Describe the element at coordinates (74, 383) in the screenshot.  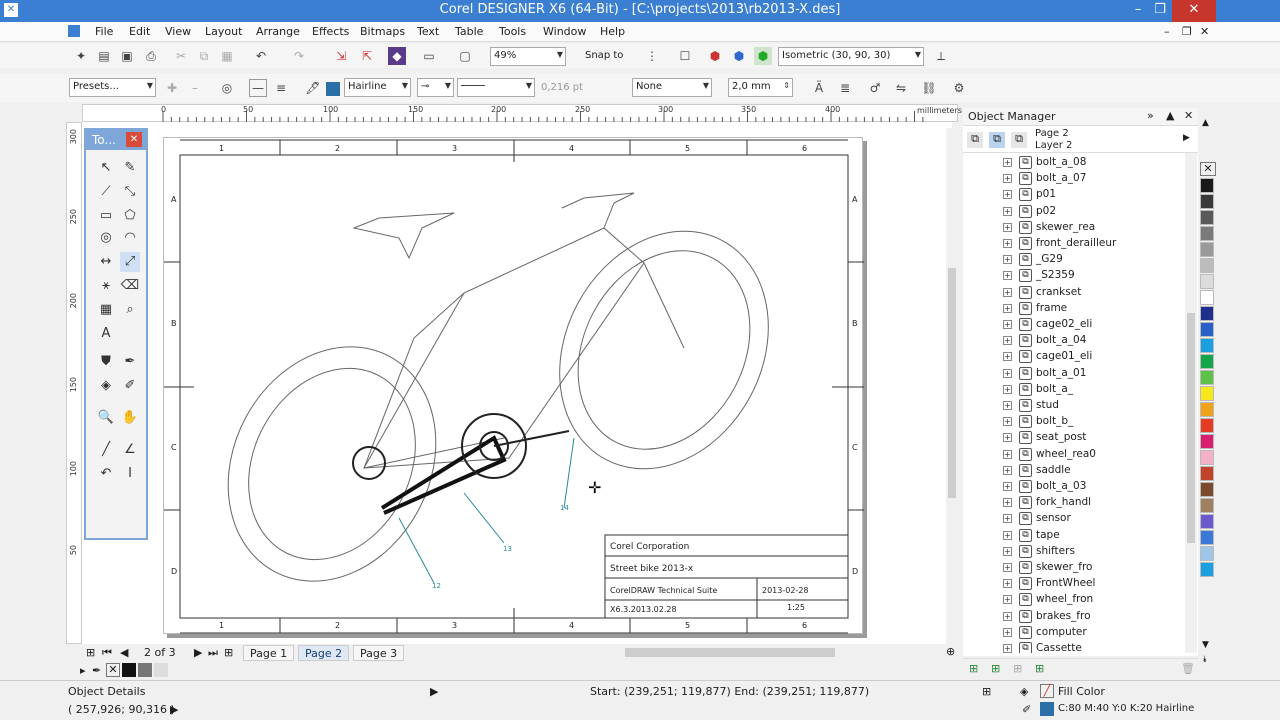
I see `vertical-ruler: 300 250 200 150 100 50` at that location.